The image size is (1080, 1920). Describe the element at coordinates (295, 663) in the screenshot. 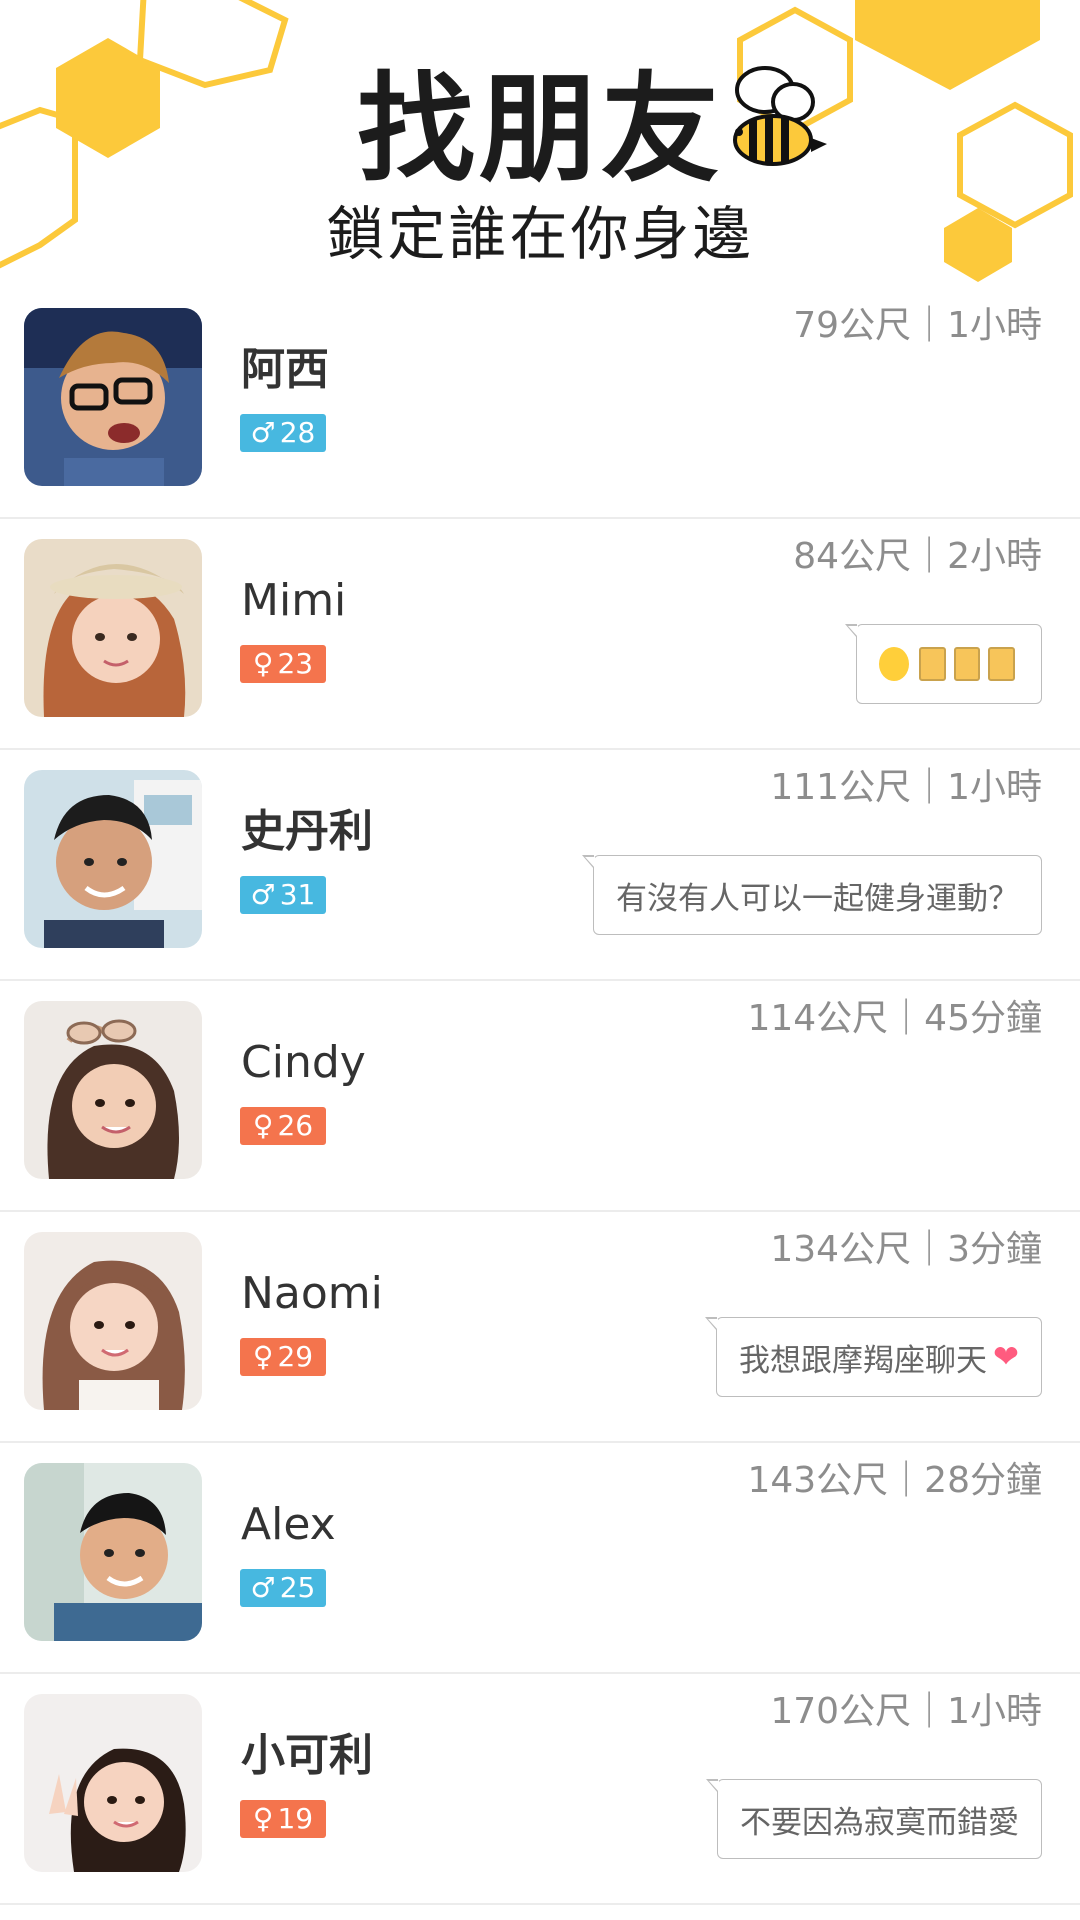

I see `user-age: 23` at that location.